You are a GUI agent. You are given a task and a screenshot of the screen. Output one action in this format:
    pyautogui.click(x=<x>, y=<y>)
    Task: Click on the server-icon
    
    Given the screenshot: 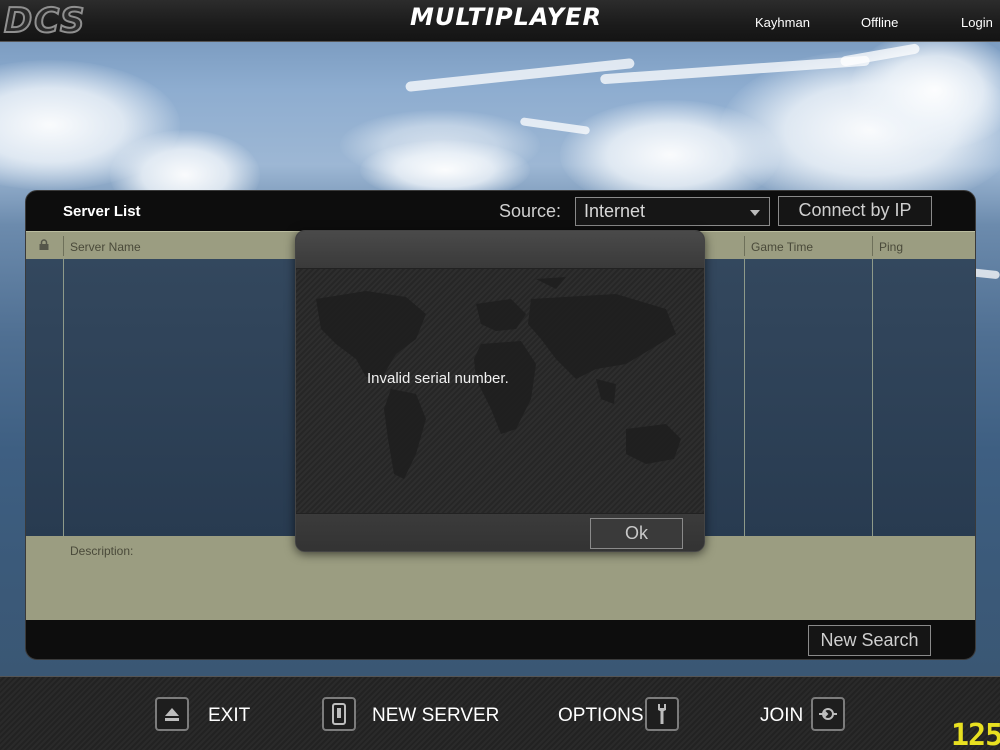 What is the action you would take?
    pyautogui.click(x=339, y=714)
    